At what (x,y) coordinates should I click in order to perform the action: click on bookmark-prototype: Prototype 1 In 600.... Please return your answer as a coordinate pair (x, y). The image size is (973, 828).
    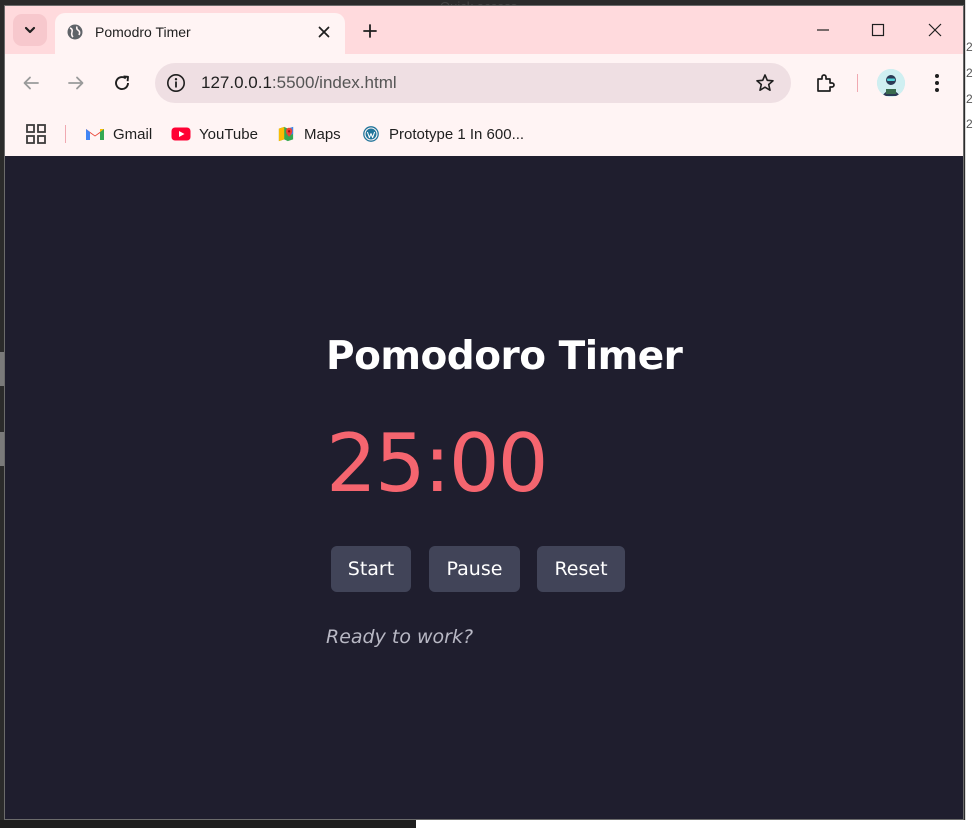
    Looking at the image, I should click on (442, 134).